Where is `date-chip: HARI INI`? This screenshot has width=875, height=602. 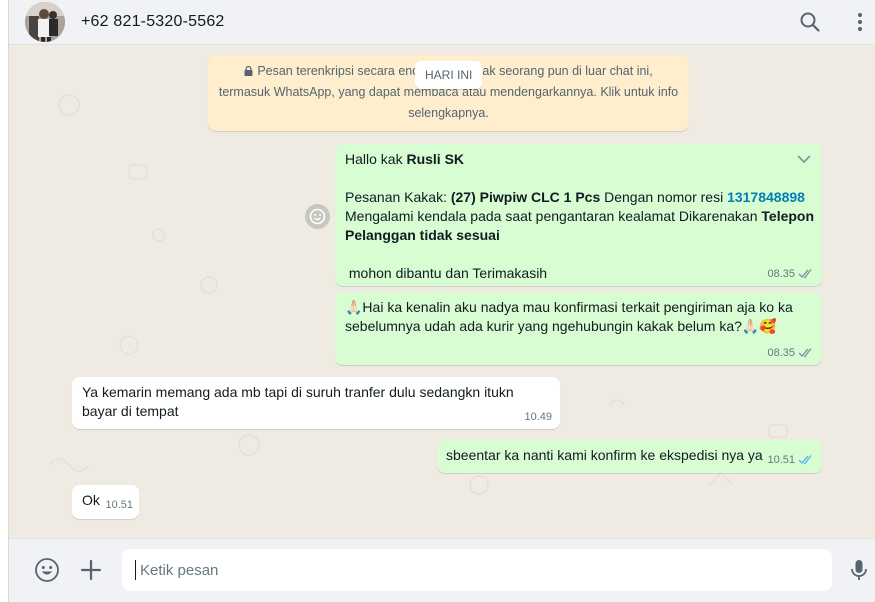 date-chip: HARI INI is located at coordinates (449, 75).